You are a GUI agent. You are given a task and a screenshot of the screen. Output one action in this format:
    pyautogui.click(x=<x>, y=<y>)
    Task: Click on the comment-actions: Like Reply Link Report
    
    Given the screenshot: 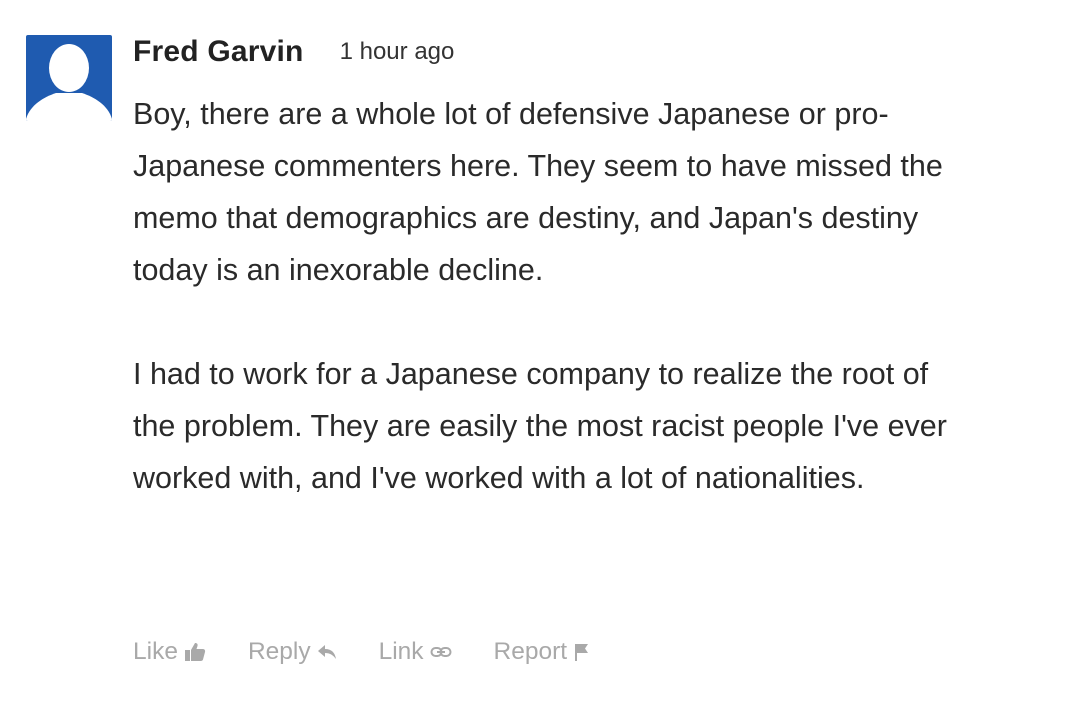 What is the action you would take?
    pyautogui.click(x=382, y=652)
    